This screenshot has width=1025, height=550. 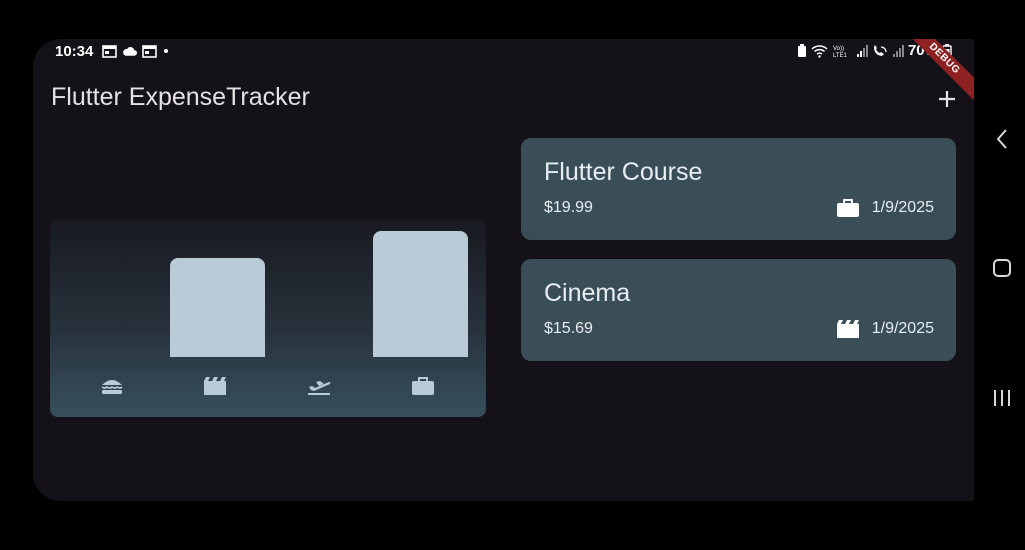 What do you see at coordinates (738, 310) in the screenshot?
I see `expense-card: Cinema $15.69 1/9/2025` at bounding box center [738, 310].